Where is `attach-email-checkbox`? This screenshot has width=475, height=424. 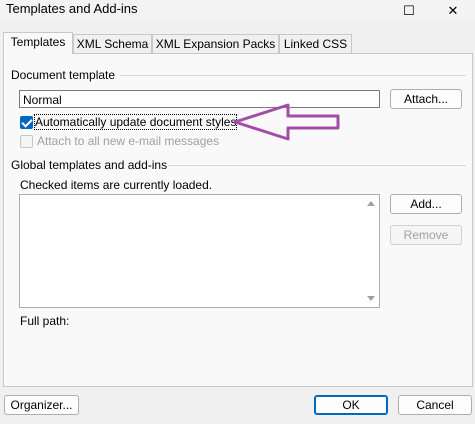 attach-email-checkbox is located at coordinates (26, 141).